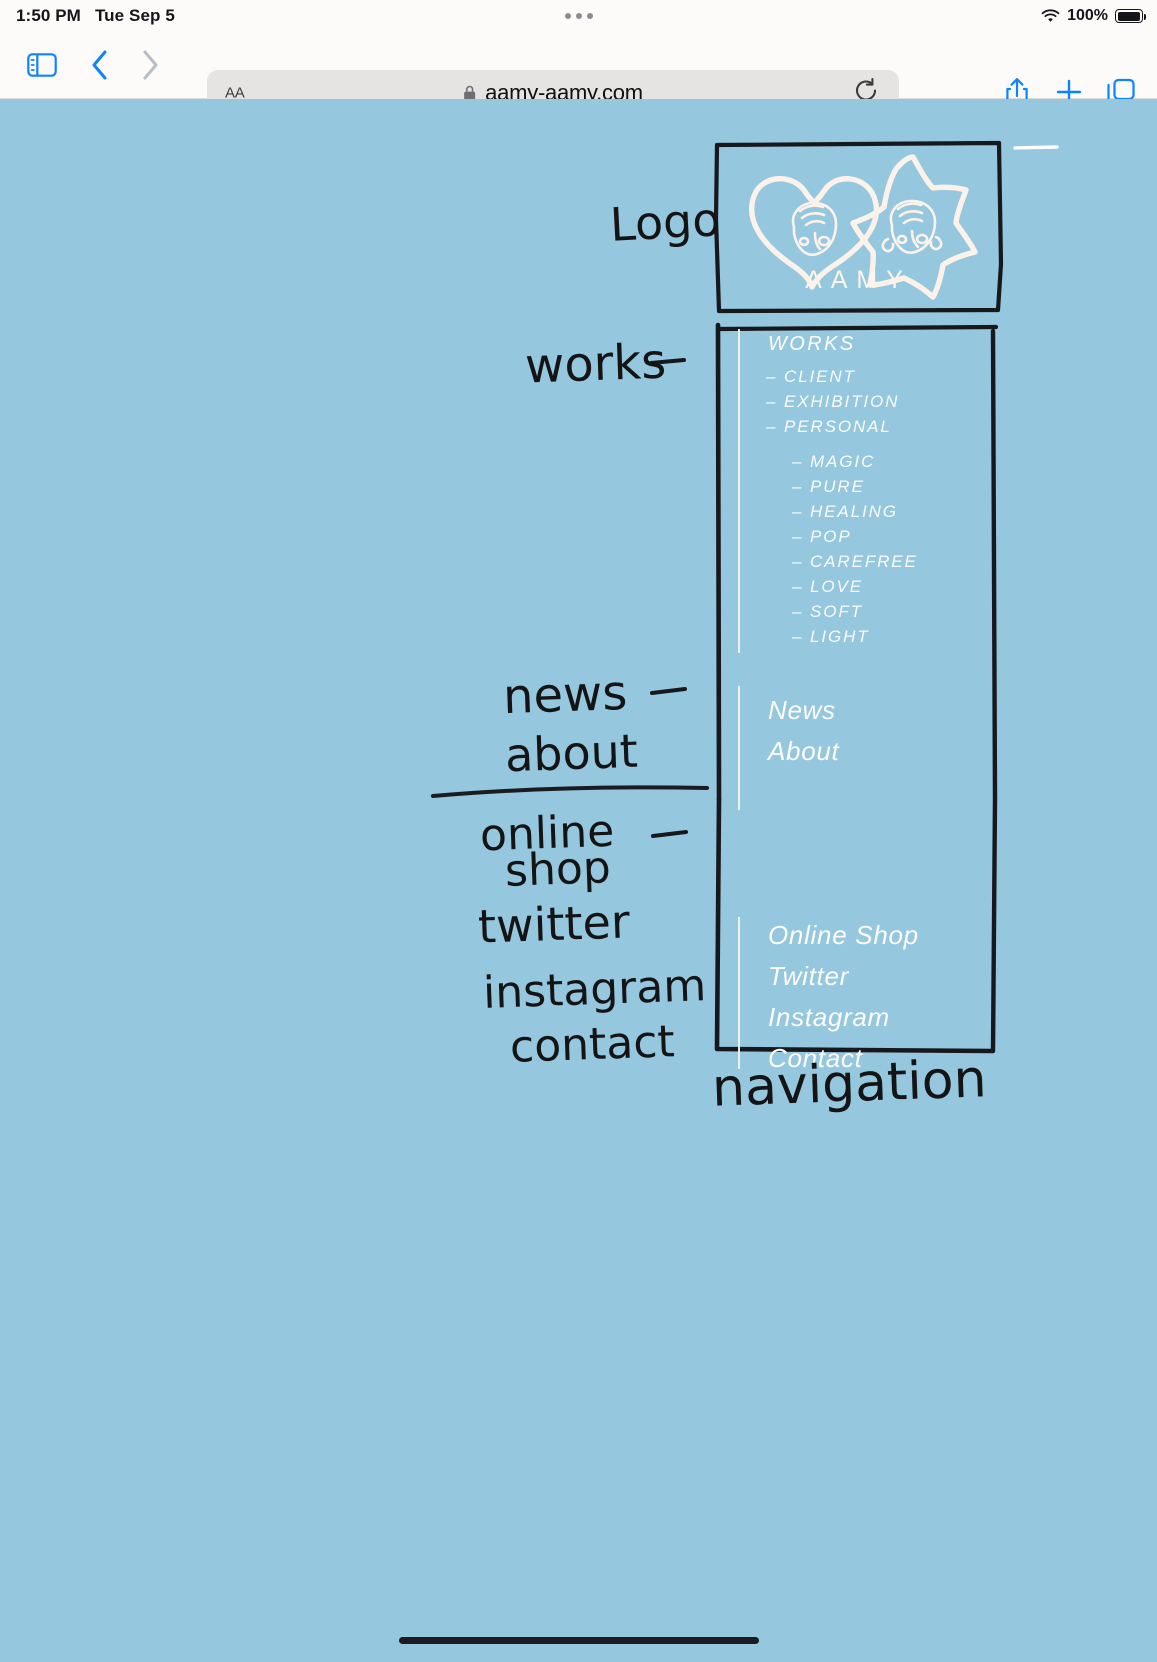  What do you see at coordinates (565, 695) in the screenshot?
I see `annotation-news: news` at bounding box center [565, 695].